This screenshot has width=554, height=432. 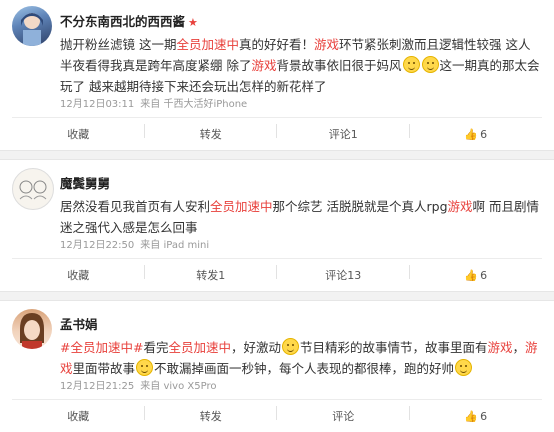 I want to click on action-bar: 收藏 转发 评论1 👍 6, so click(x=277, y=133).